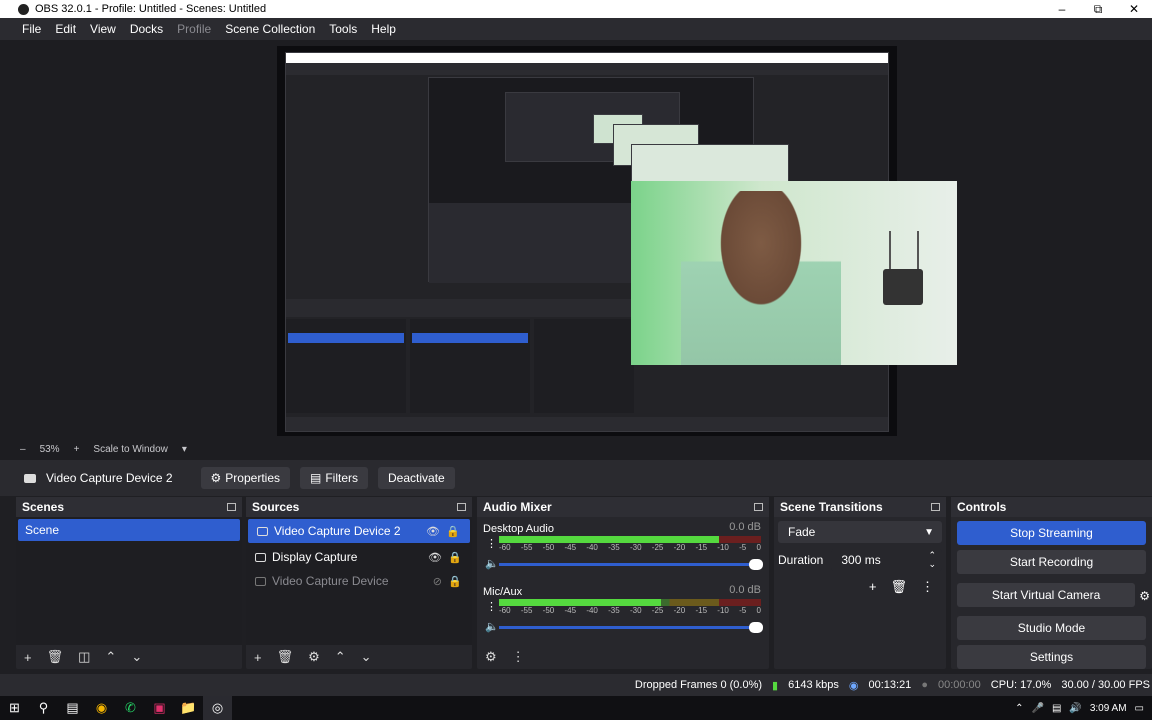  I want to click on mixer-menu-icon: ⋮, so click(518, 657).